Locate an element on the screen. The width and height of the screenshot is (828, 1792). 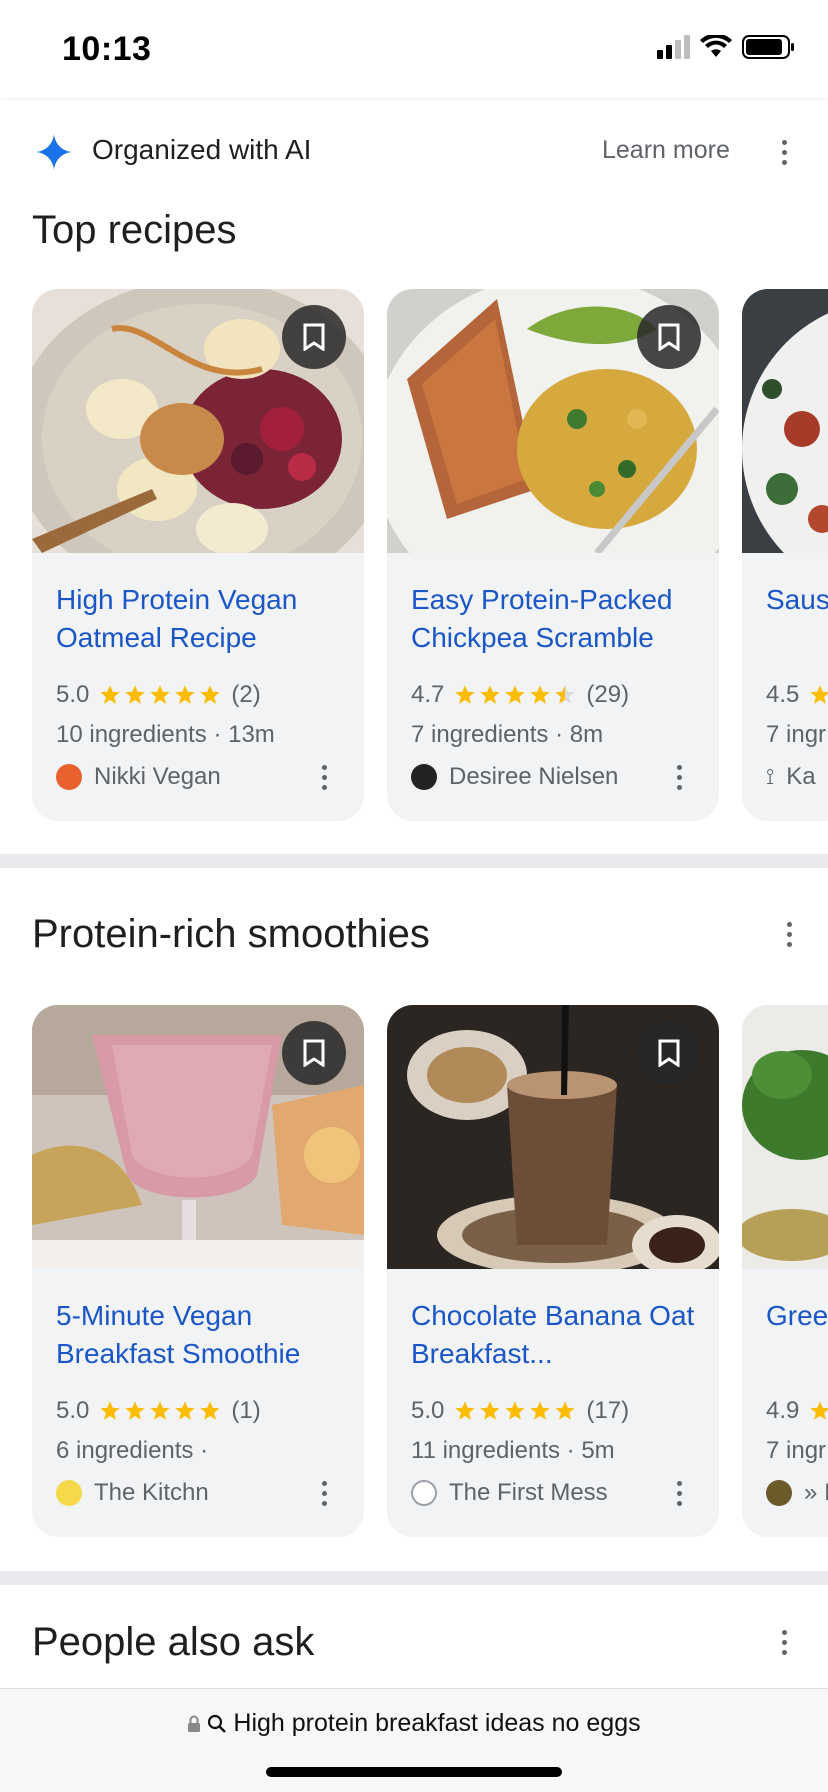
rating-value: 4.9 is located at coordinates (783, 1410).